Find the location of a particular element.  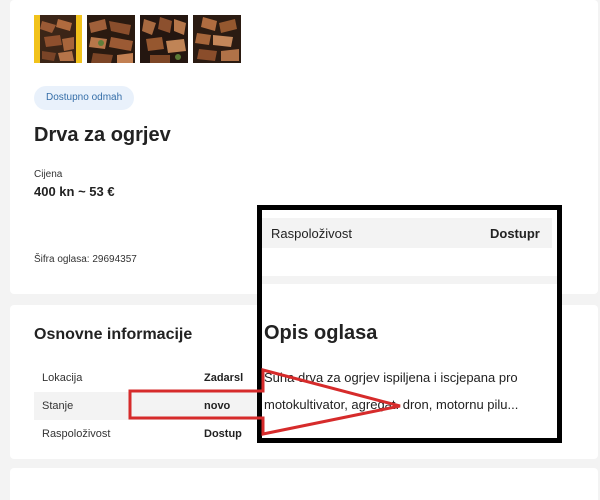

info-value: Dostup is located at coordinates (223, 434).